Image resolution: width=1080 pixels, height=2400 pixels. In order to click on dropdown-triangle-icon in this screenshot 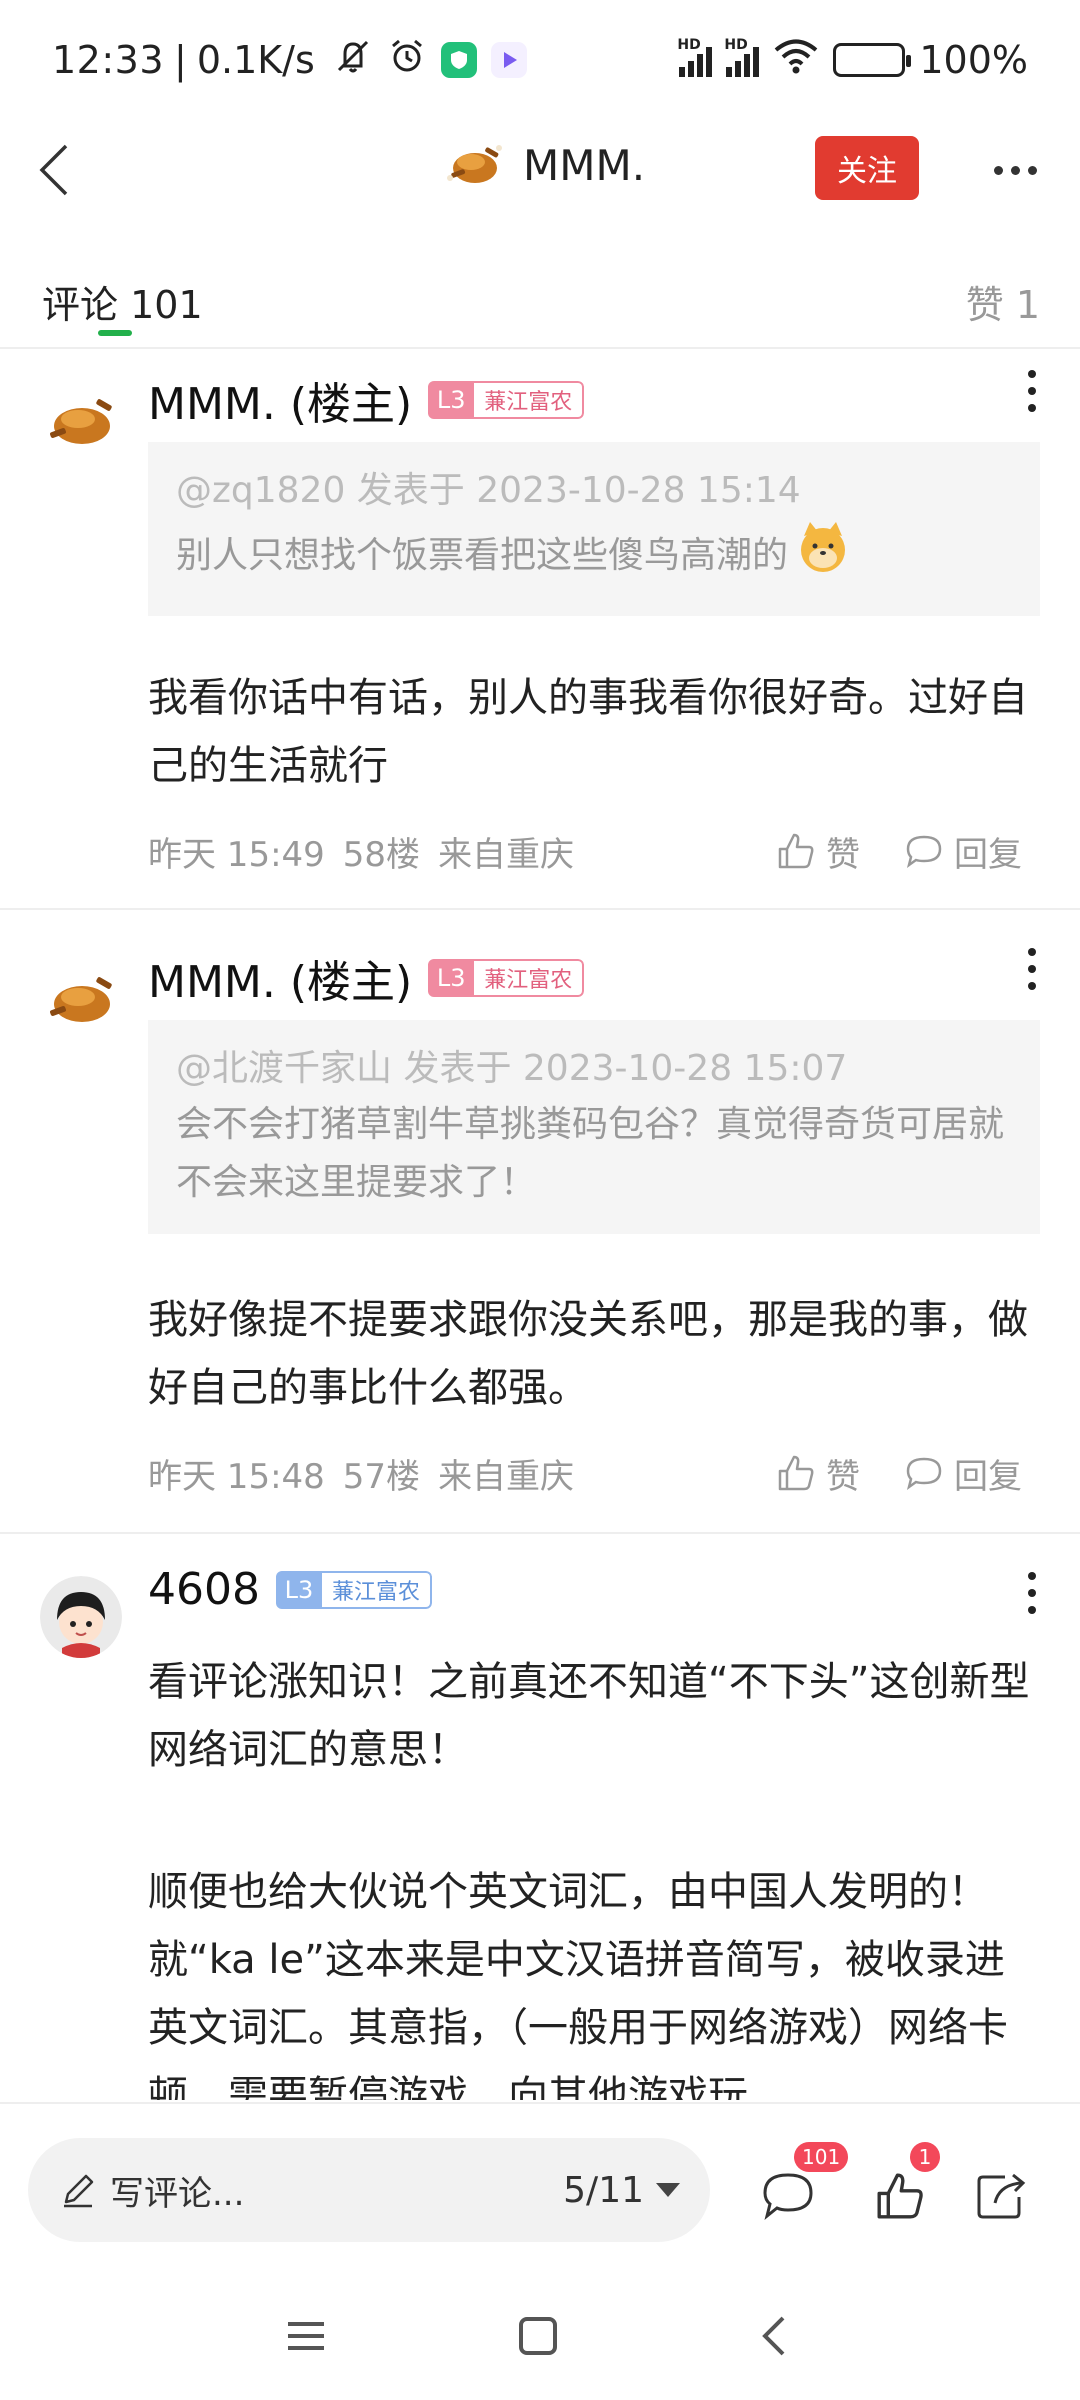, I will do `click(668, 2190)`.